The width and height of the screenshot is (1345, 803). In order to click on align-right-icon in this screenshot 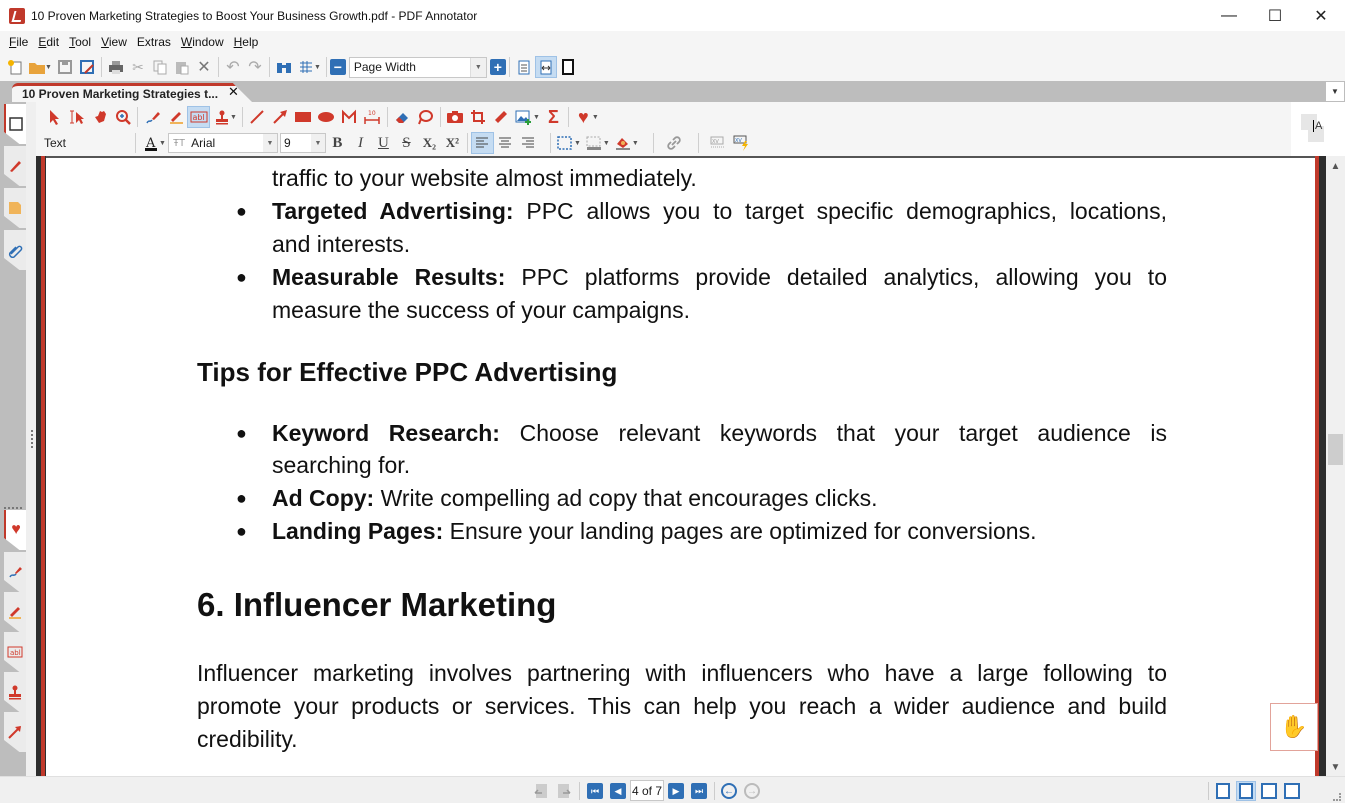, I will do `click(528, 143)`.